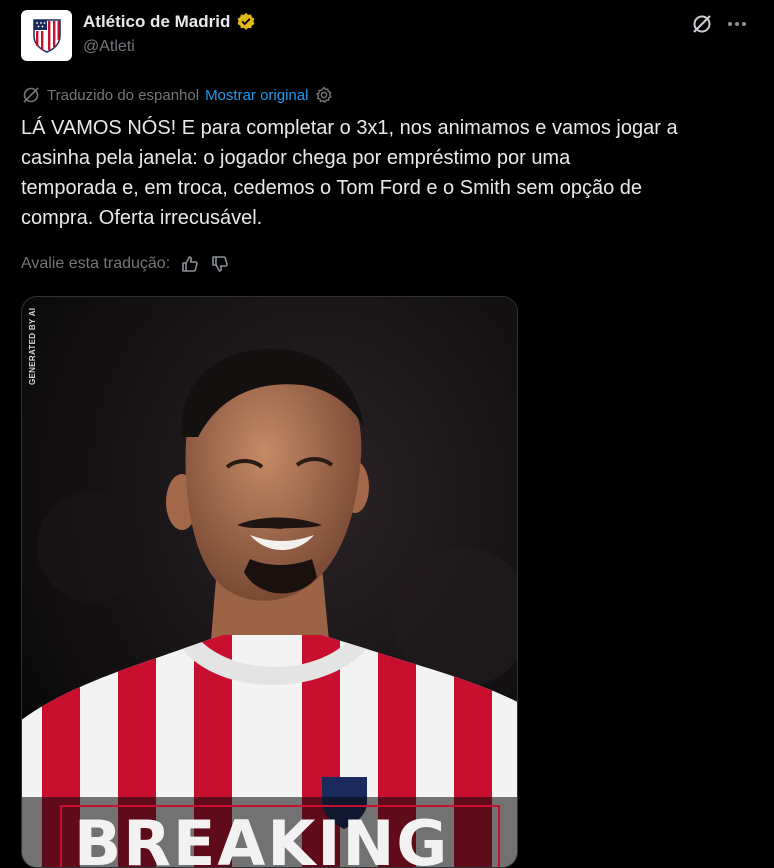 The image size is (774, 868). I want to click on thumbs-up-icon, so click(190, 264).